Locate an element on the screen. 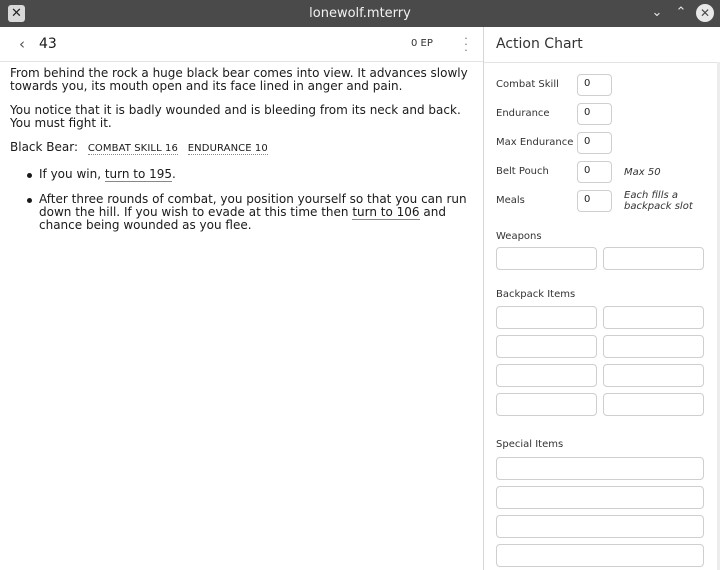 Image resolution: width=720 pixels, height=570 pixels. meals-note: Each fills a backpack slot is located at coordinates (658, 201).